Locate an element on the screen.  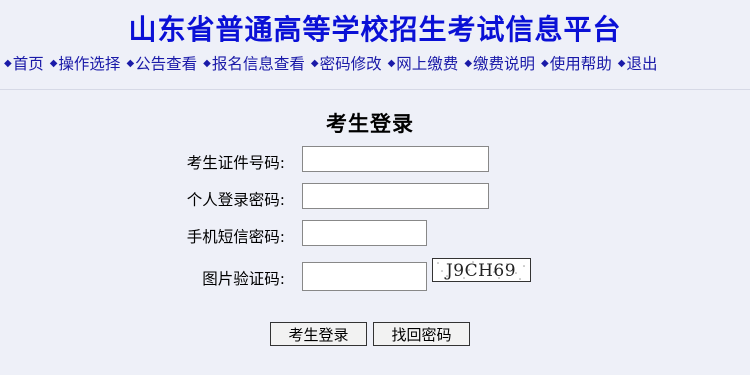
sms-row: 手机短信密码: is located at coordinates (375, 236).